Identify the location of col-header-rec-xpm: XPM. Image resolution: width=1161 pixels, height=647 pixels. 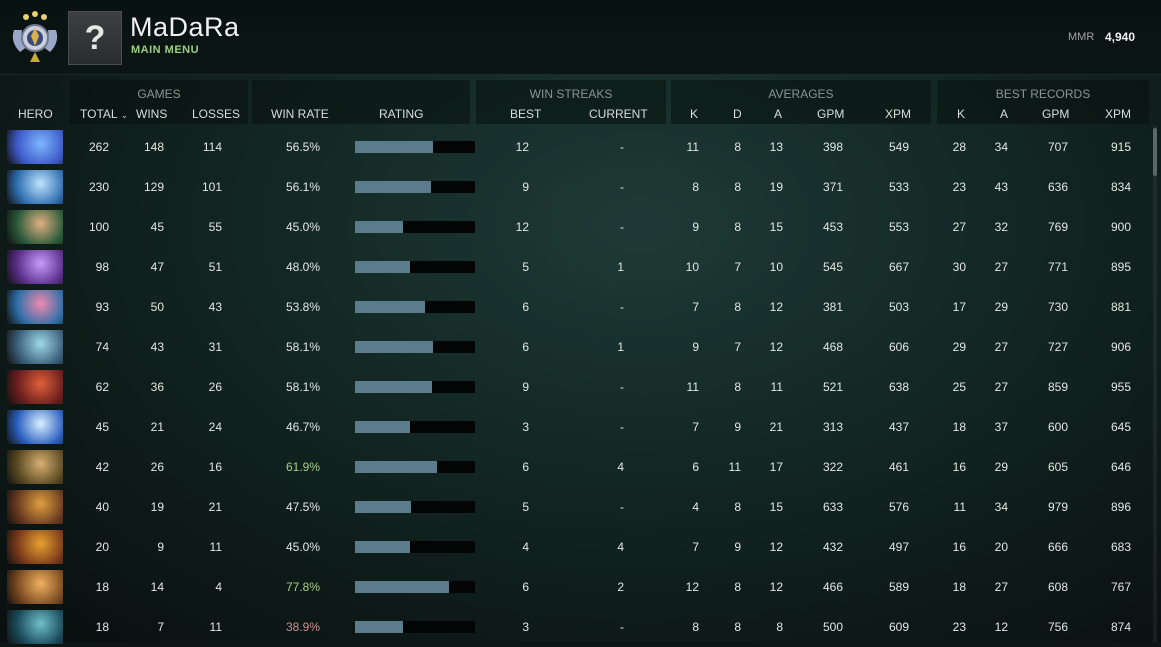
(1118, 114).